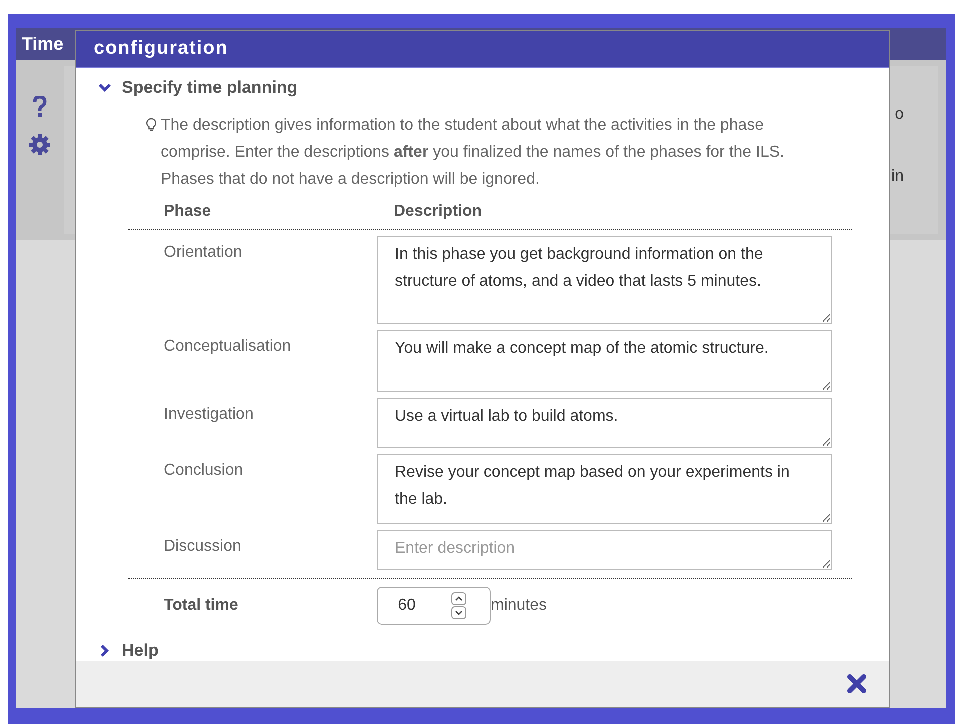 The width and height of the screenshot is (955, 724). I want to click on help-icon, so click(40, 107).